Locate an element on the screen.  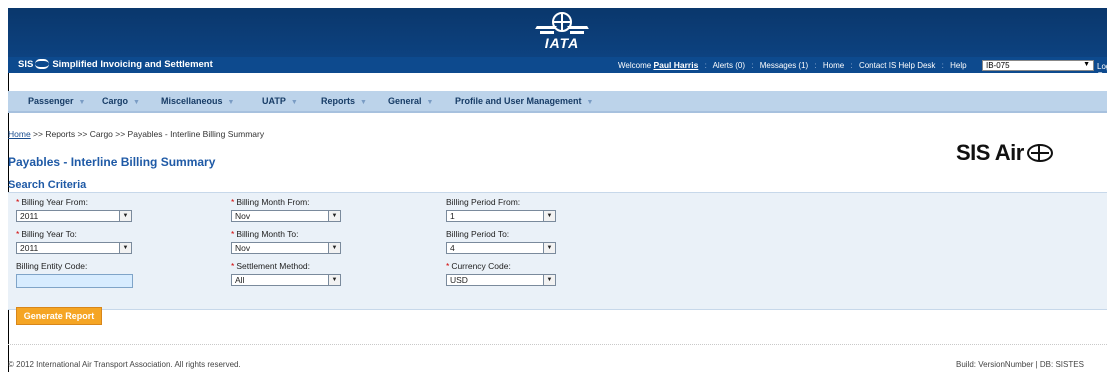
search-criteria-title: Search Criteria is located at coordinates (47, 185).